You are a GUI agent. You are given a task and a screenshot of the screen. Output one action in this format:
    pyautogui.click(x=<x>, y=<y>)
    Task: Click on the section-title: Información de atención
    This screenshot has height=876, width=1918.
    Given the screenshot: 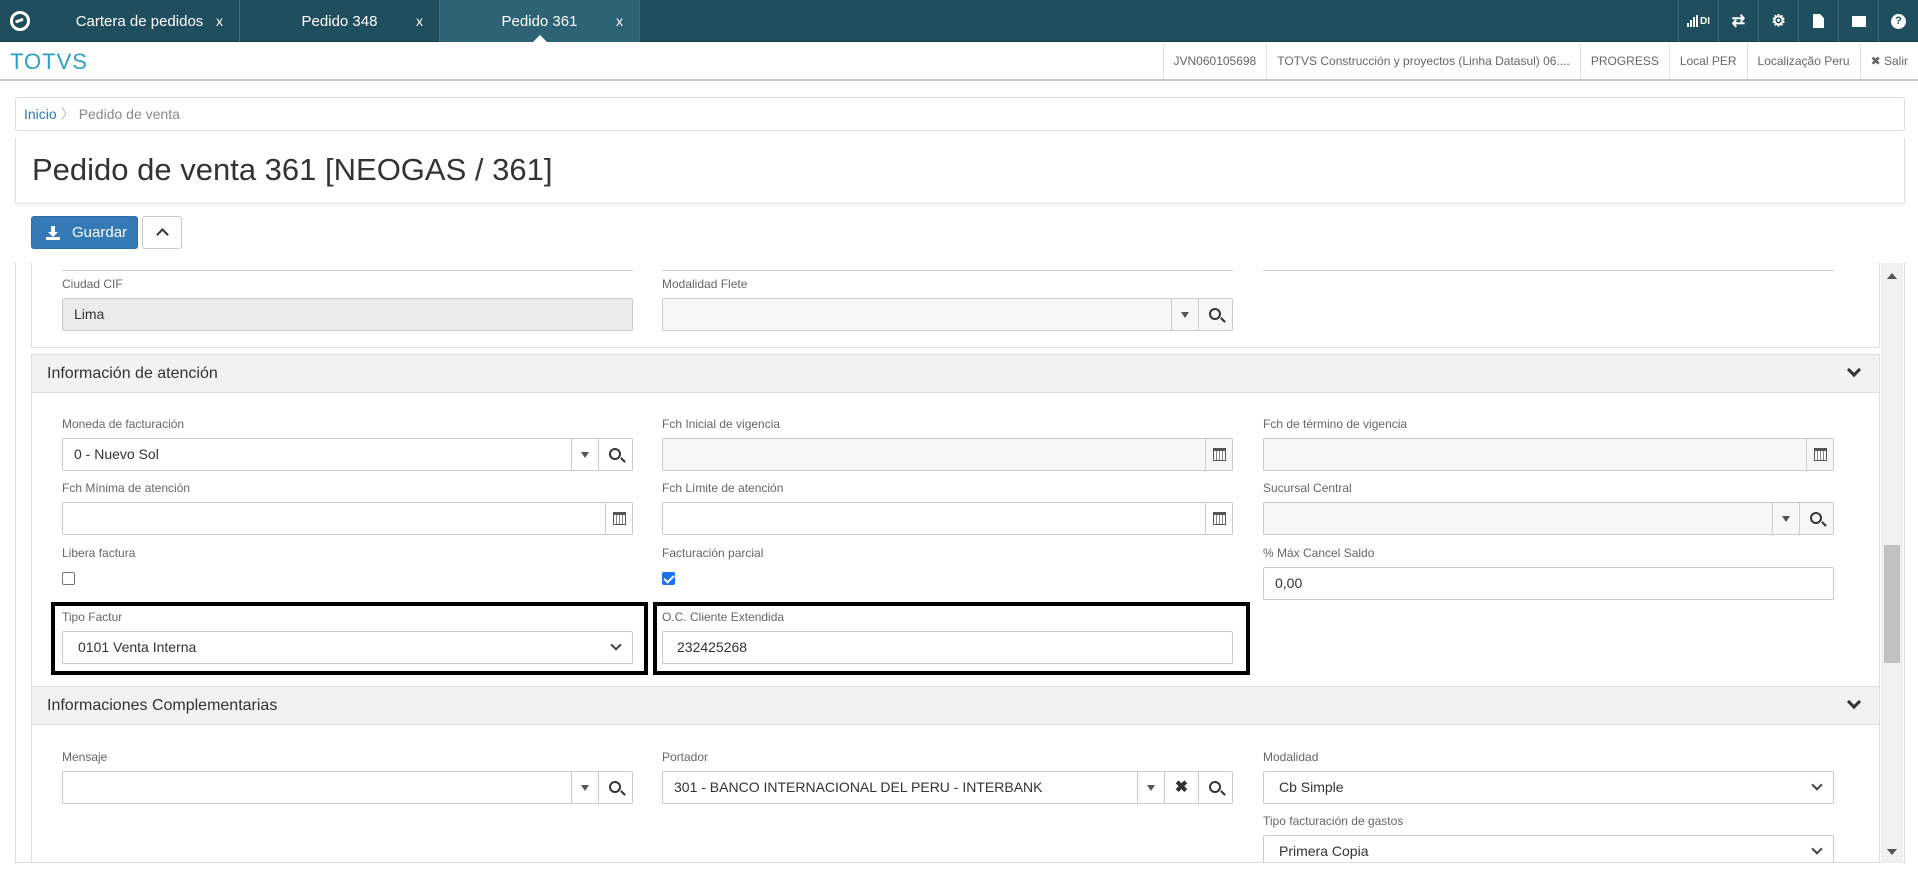 What is the action you would take?
    pyautogui.click(x=132, y=373)
    